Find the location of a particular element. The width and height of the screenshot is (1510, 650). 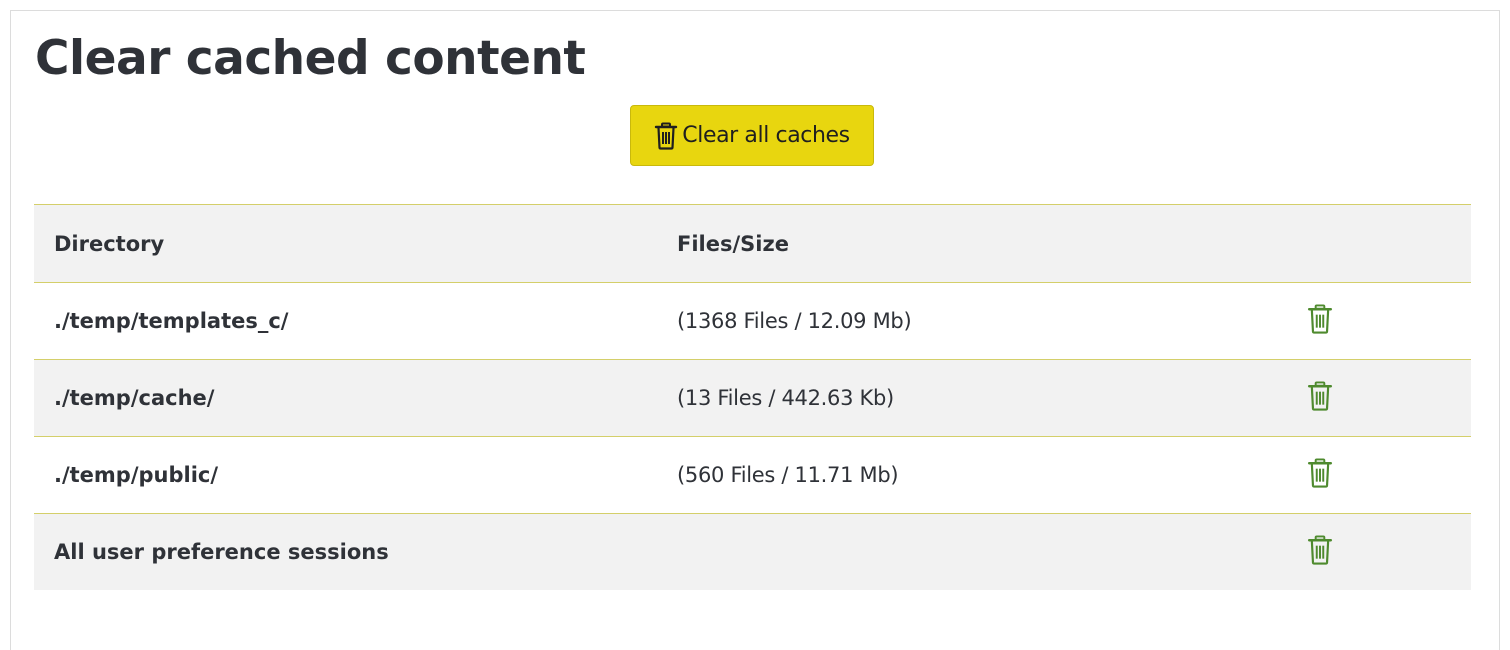

column-header-files-size: Files/Size is located at coordinates (733, 243).